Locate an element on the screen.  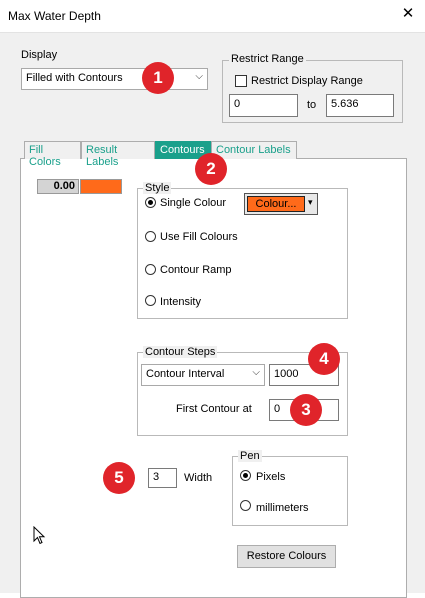
range-max-value: 5.636 is located at coordinates (345, 104).